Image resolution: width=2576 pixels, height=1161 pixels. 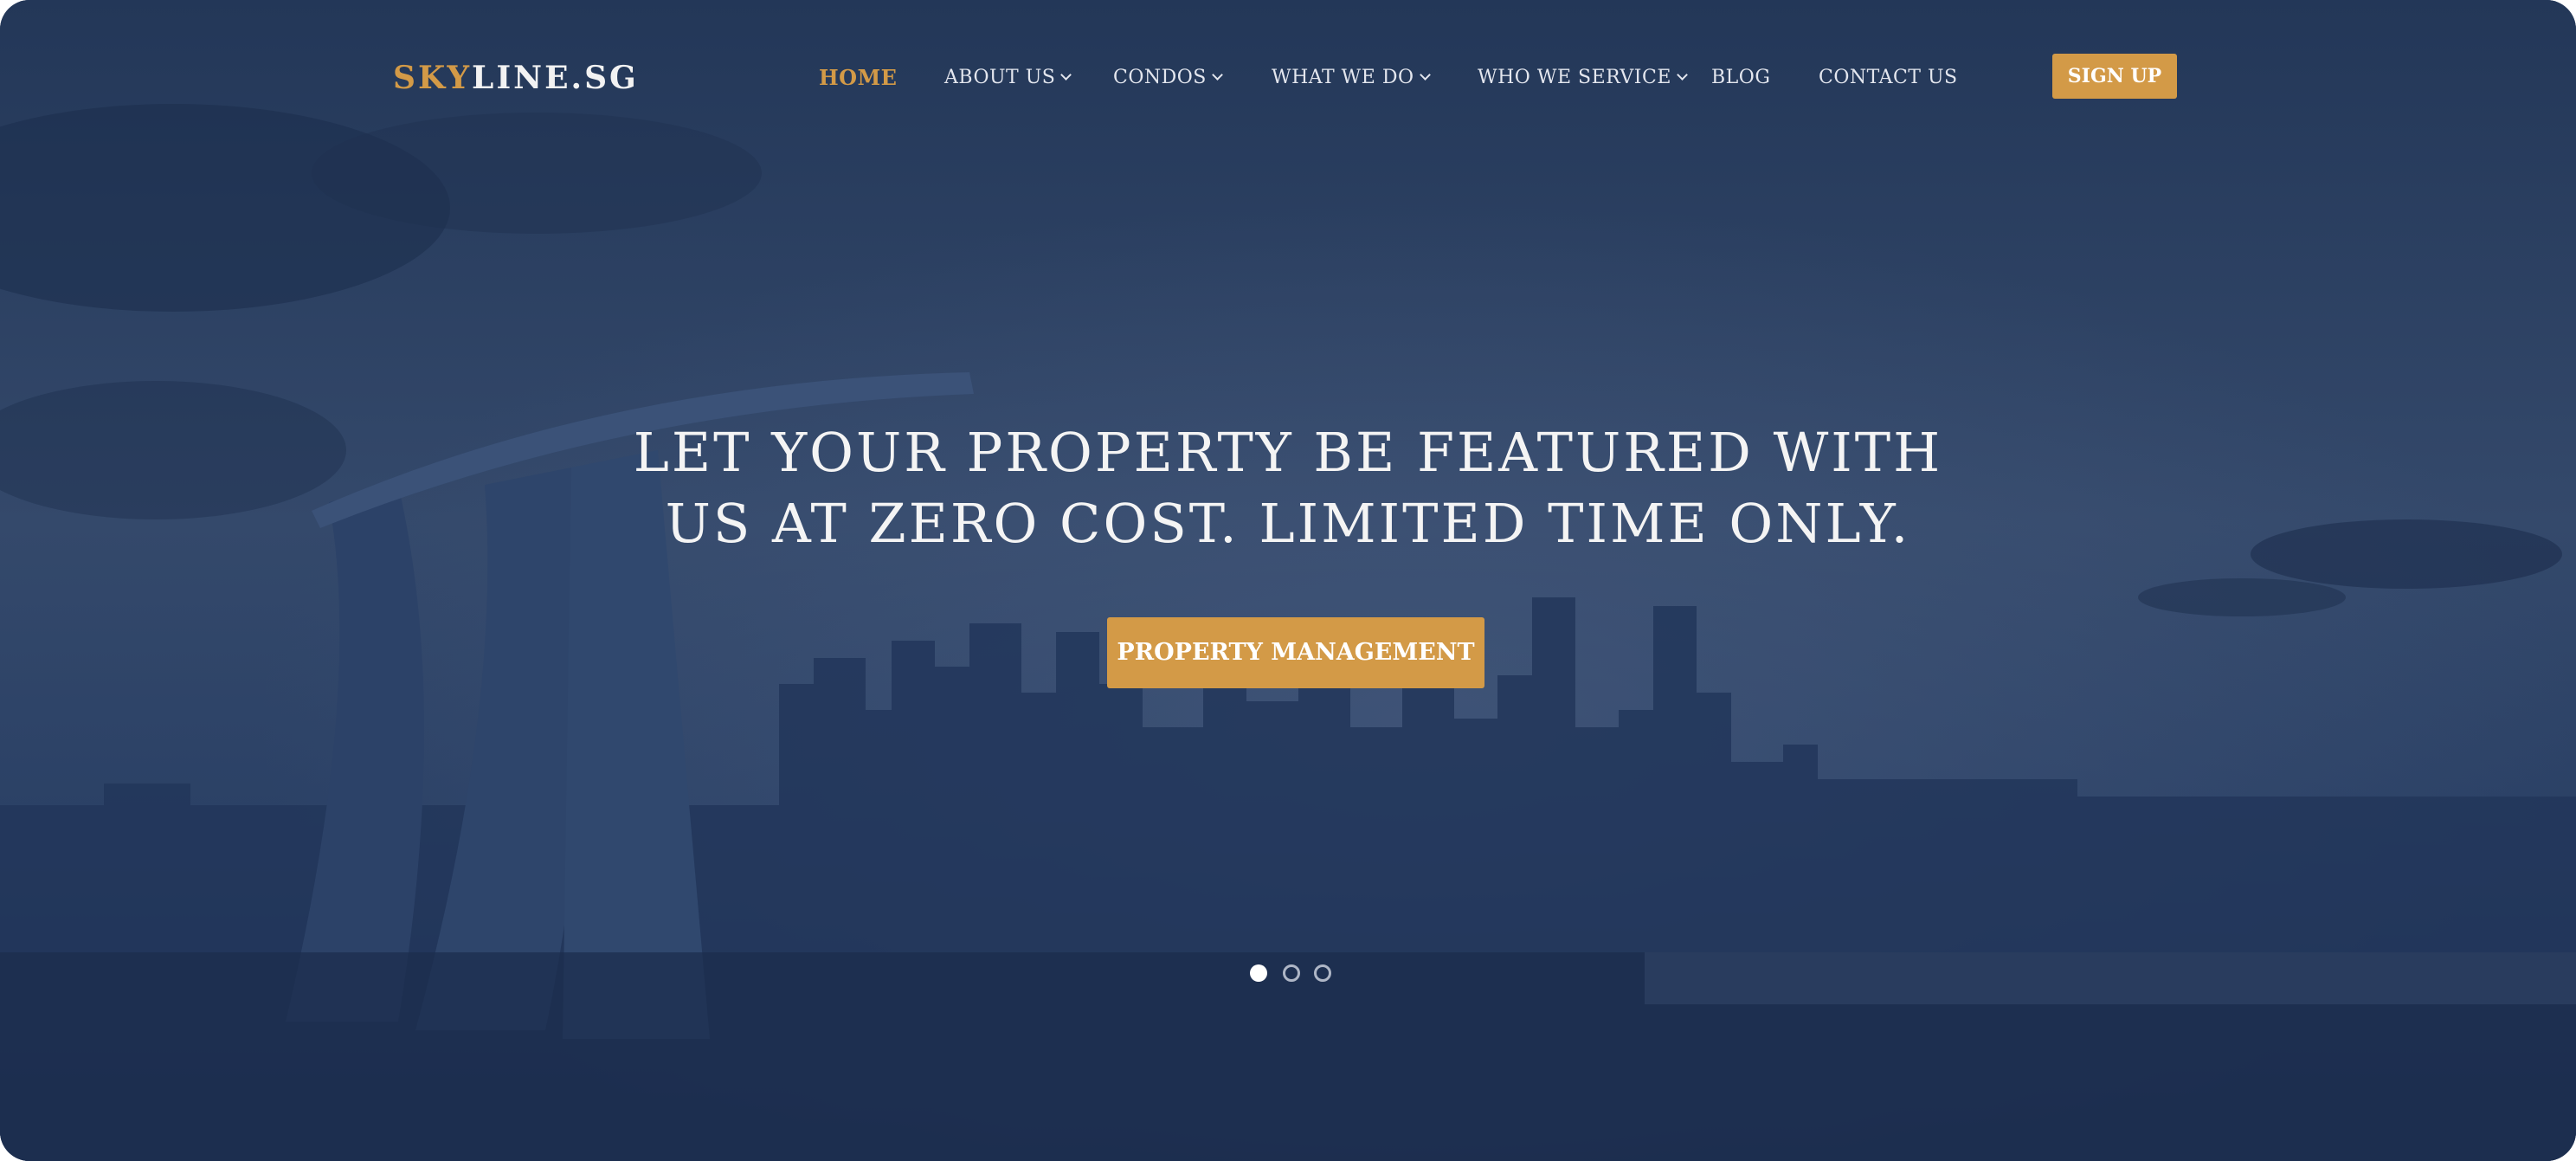 I want to click on hero-headline-line-1: LET YOUR PROPERTY BE FEATURED WITH, so click(x=1288, y=453).